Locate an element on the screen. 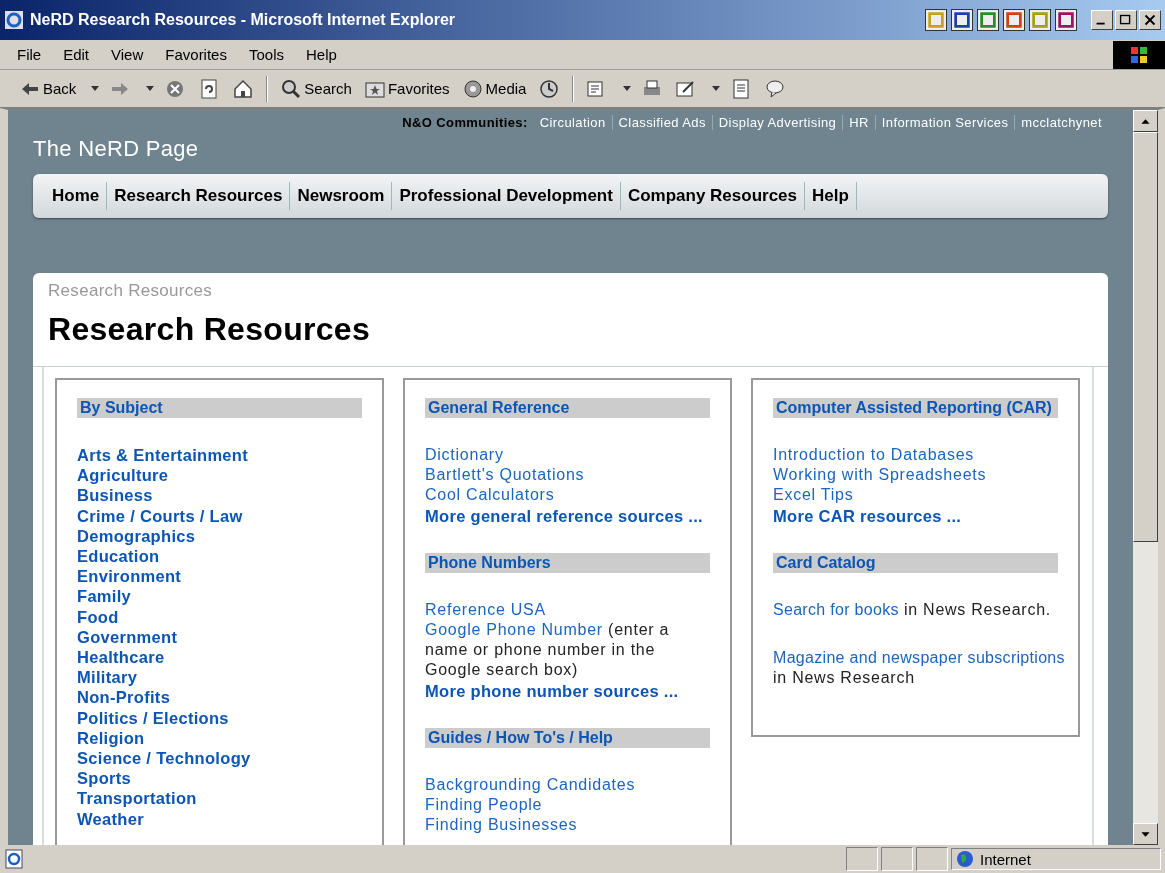  menu-item: Tools is located at coordinates (266, 54).